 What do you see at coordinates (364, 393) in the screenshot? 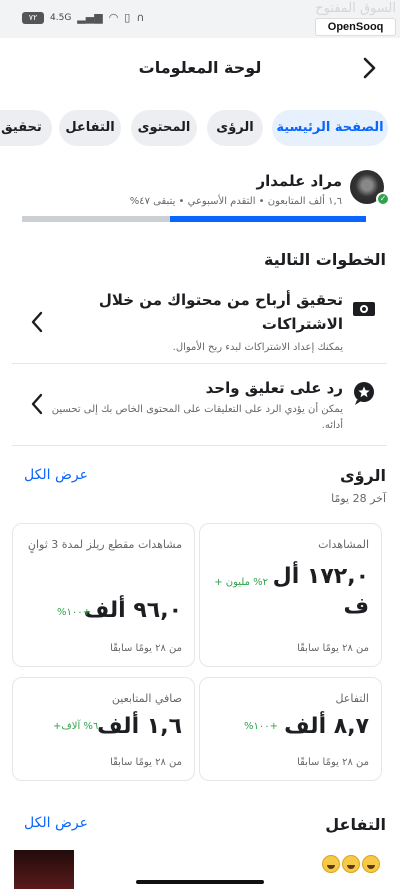
I see `comment-star-icon` at bounding box center [364, 393].